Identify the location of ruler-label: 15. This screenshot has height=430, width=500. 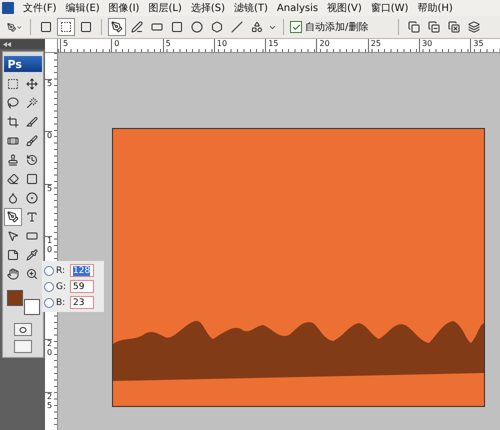
(290, 45).